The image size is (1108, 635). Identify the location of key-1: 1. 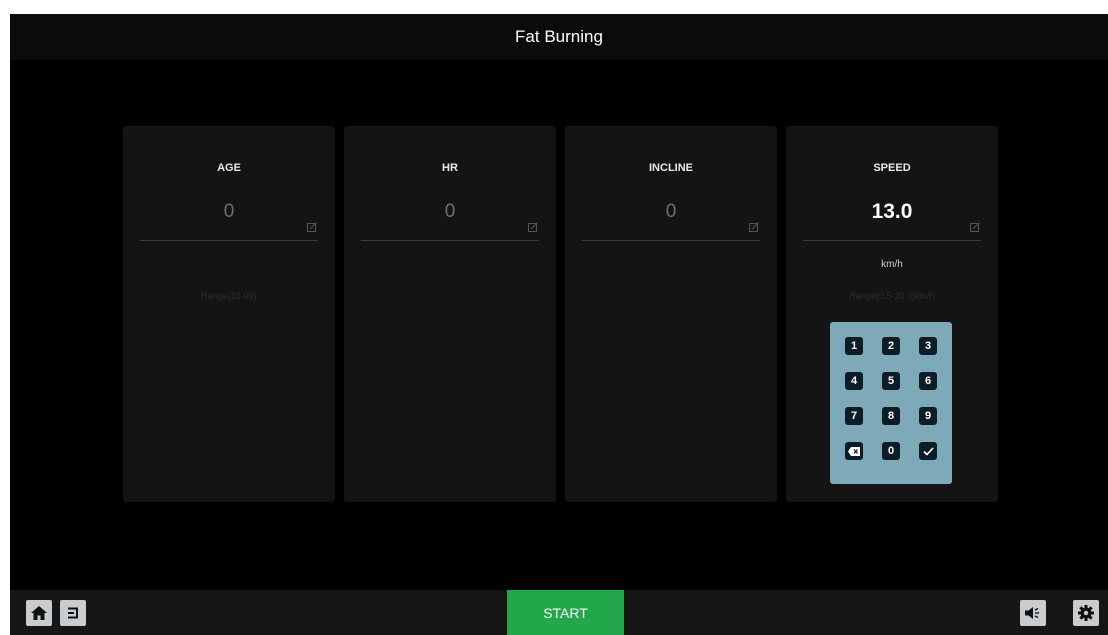
(854, 346).